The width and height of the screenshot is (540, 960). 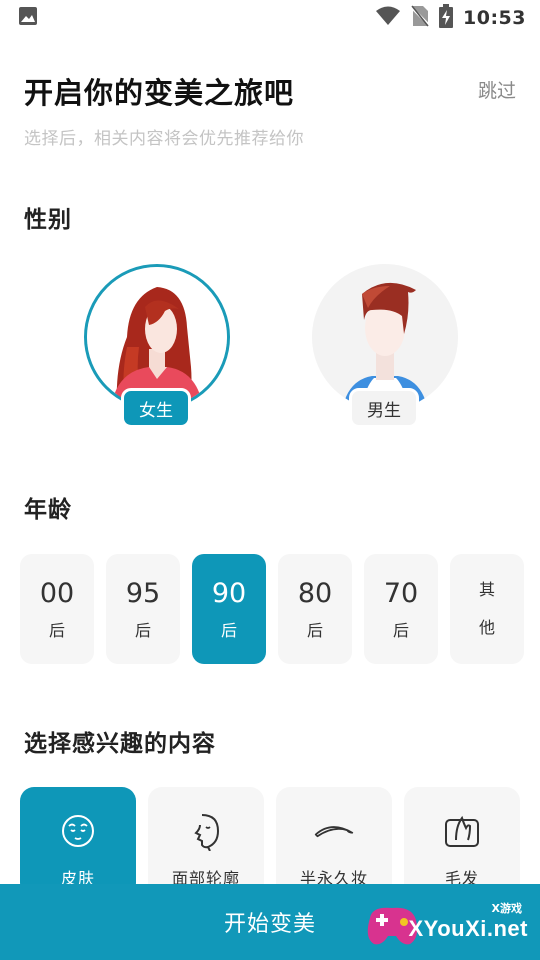 I want to click on hair-icon, so click(x=462, y=831).